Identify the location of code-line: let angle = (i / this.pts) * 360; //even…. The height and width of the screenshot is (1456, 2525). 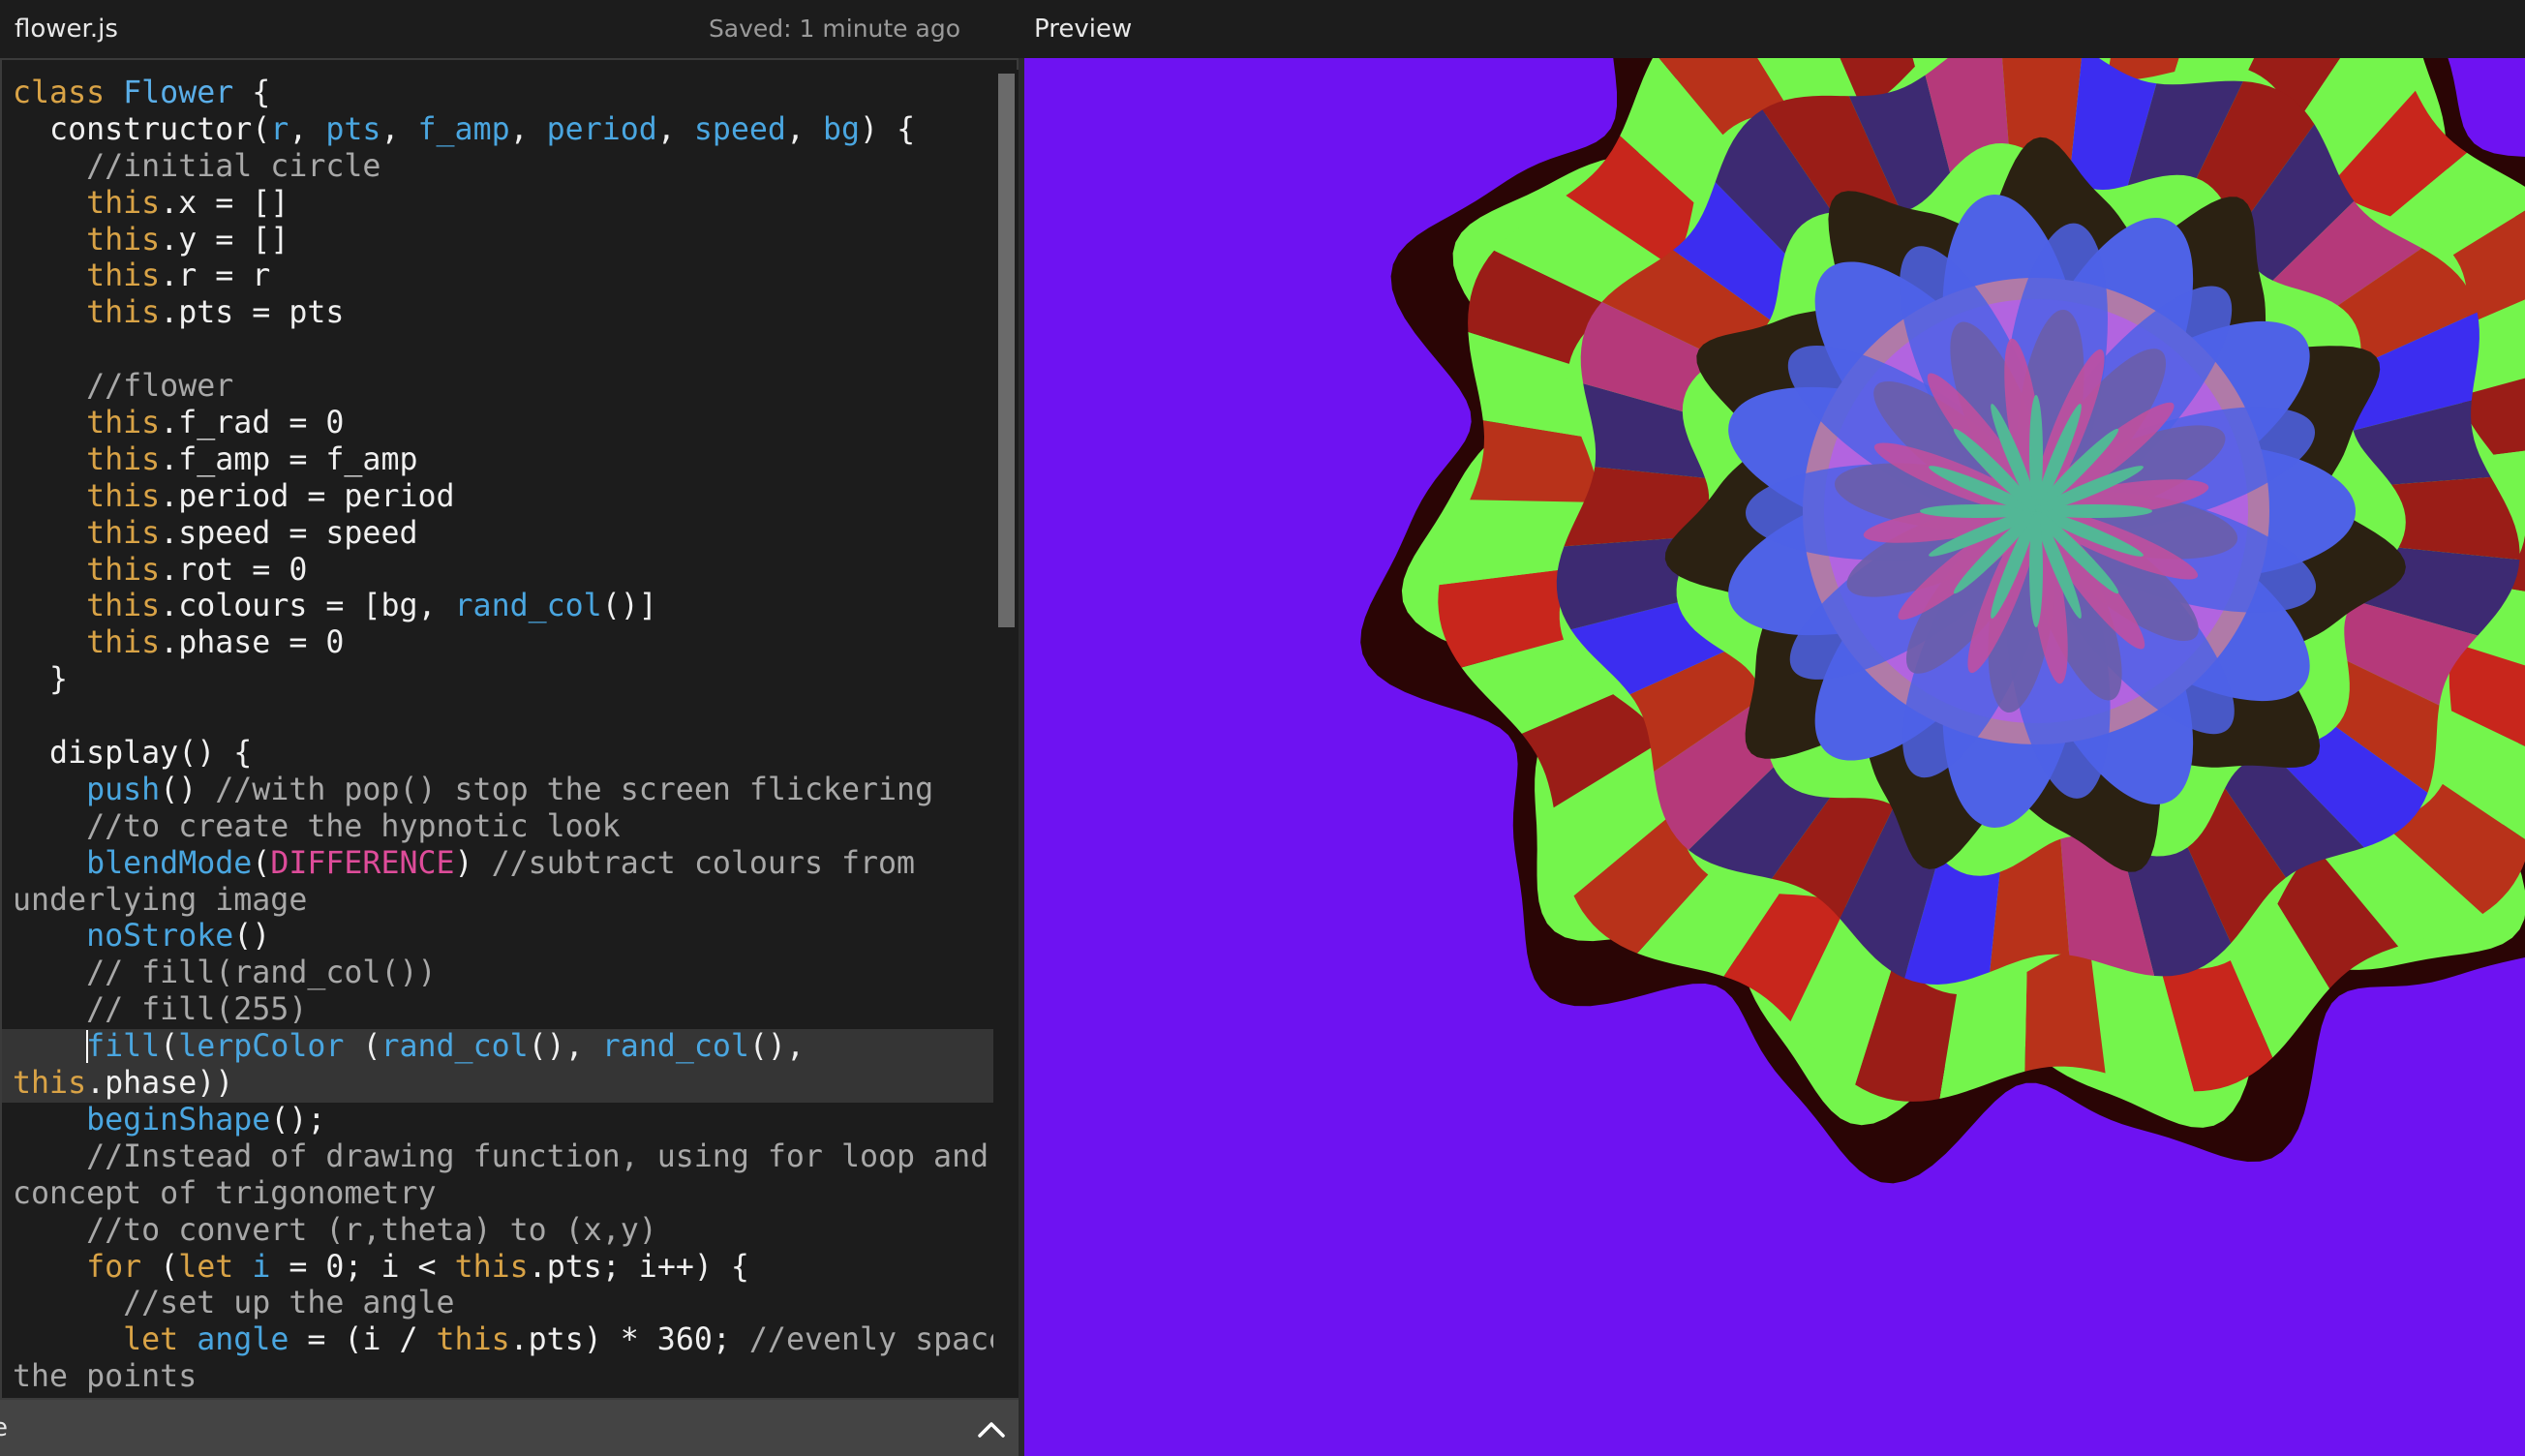
(510, 1341).